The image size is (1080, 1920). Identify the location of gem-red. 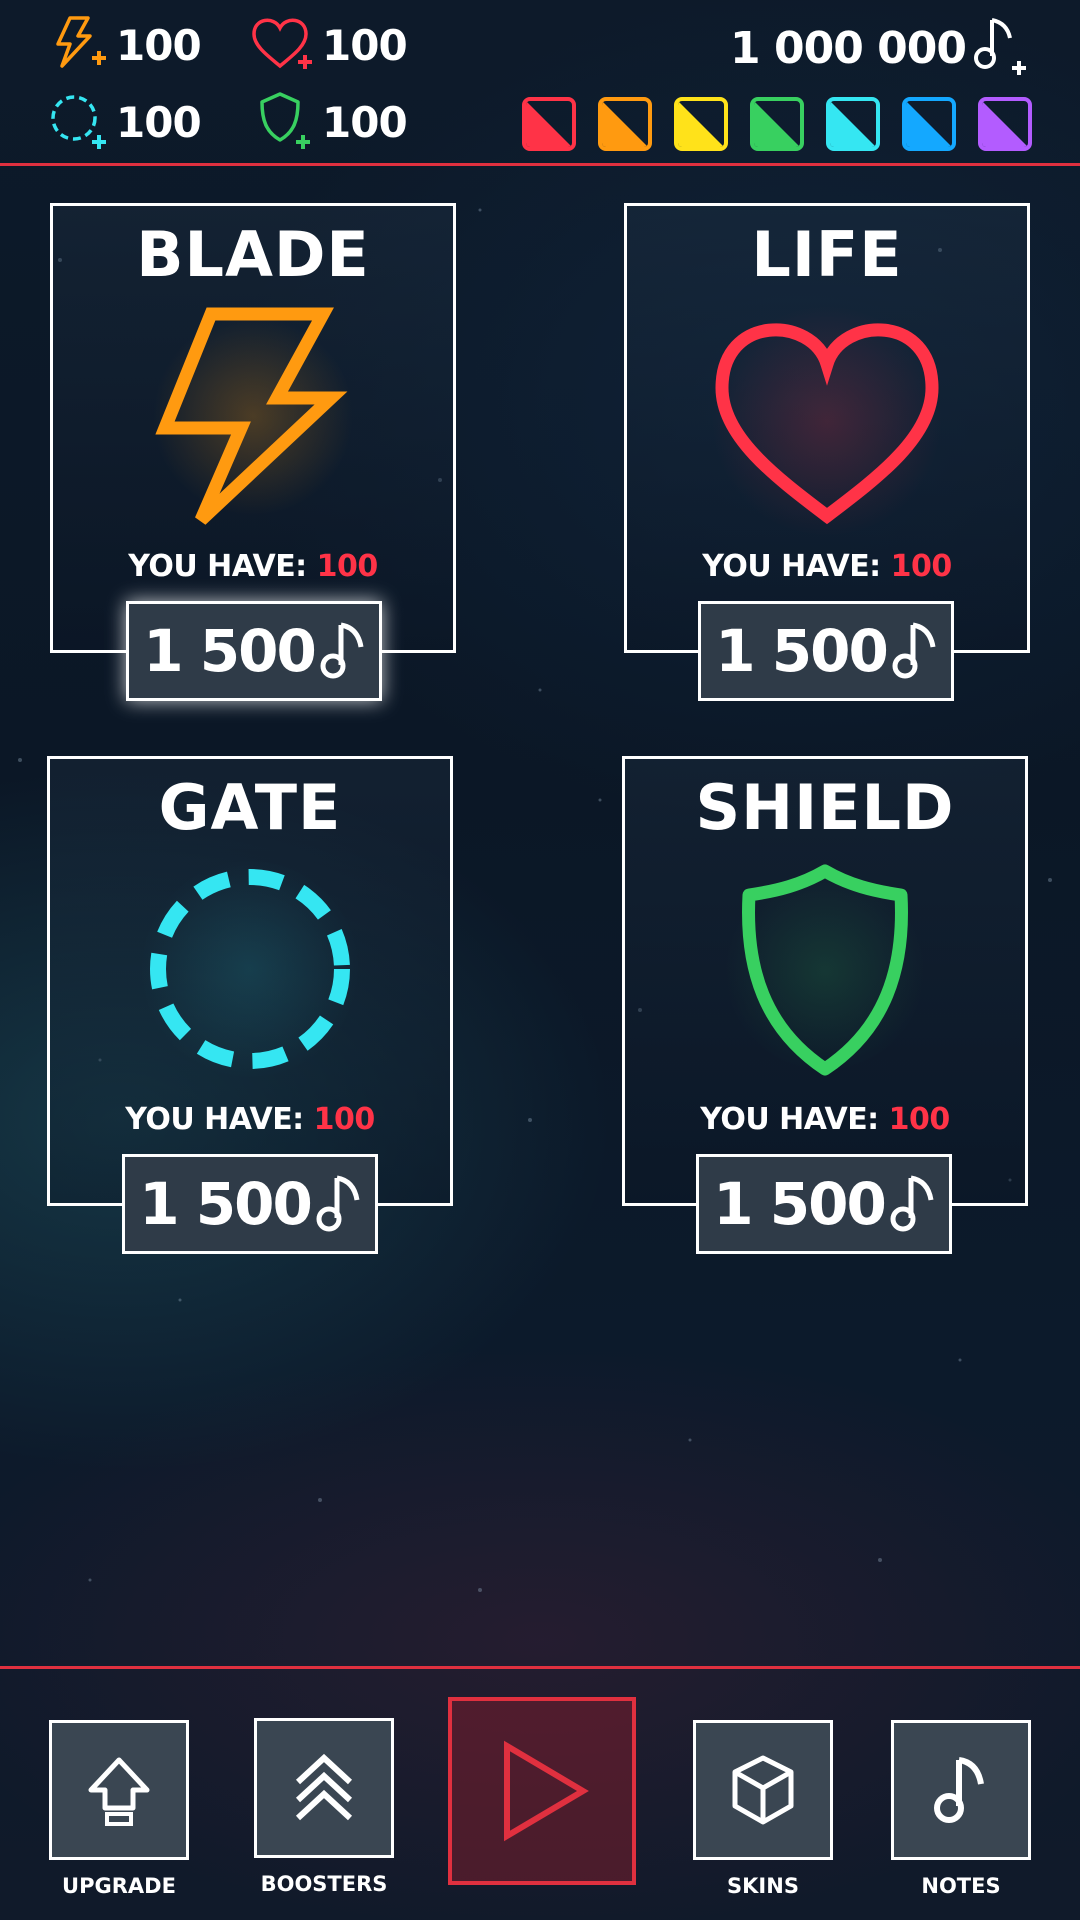
(549, 124).